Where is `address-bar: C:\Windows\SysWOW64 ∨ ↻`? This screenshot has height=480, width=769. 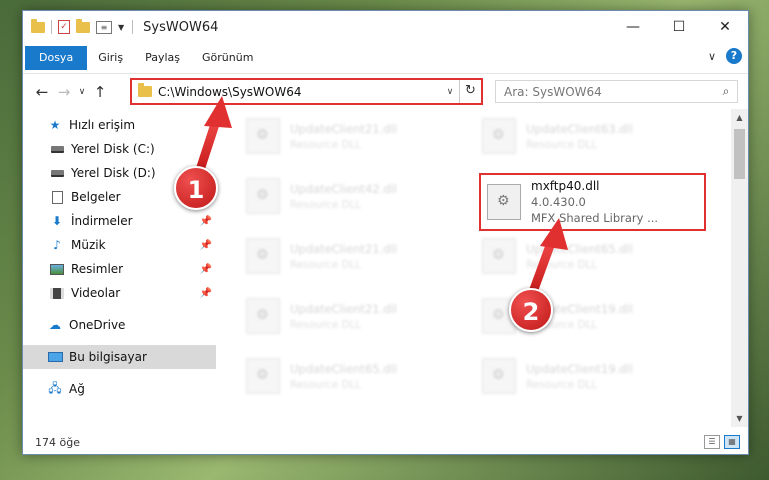 address-bar: C:\Windows\SysWOW64 ∨ ↻ is located at coordinates (306, 91).